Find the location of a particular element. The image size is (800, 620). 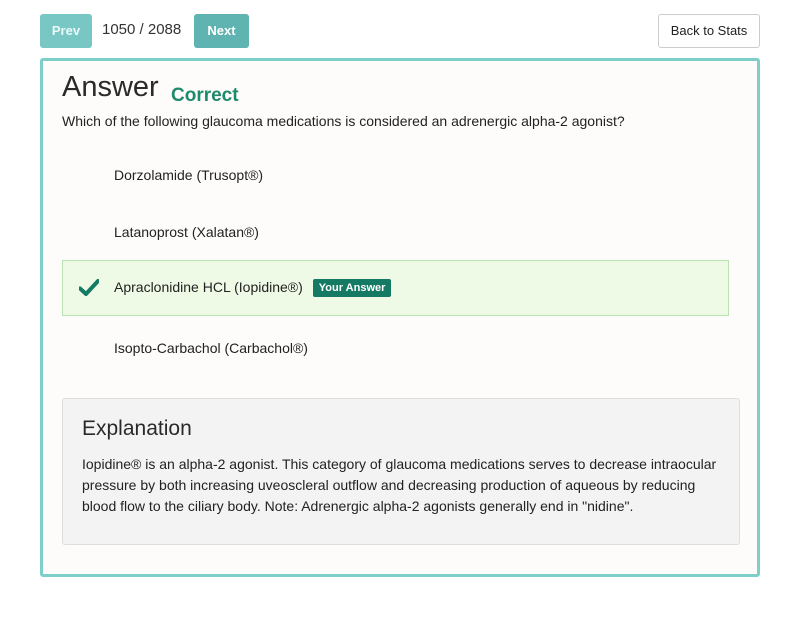

checkmark-icon is located at coordinates (89, 287).